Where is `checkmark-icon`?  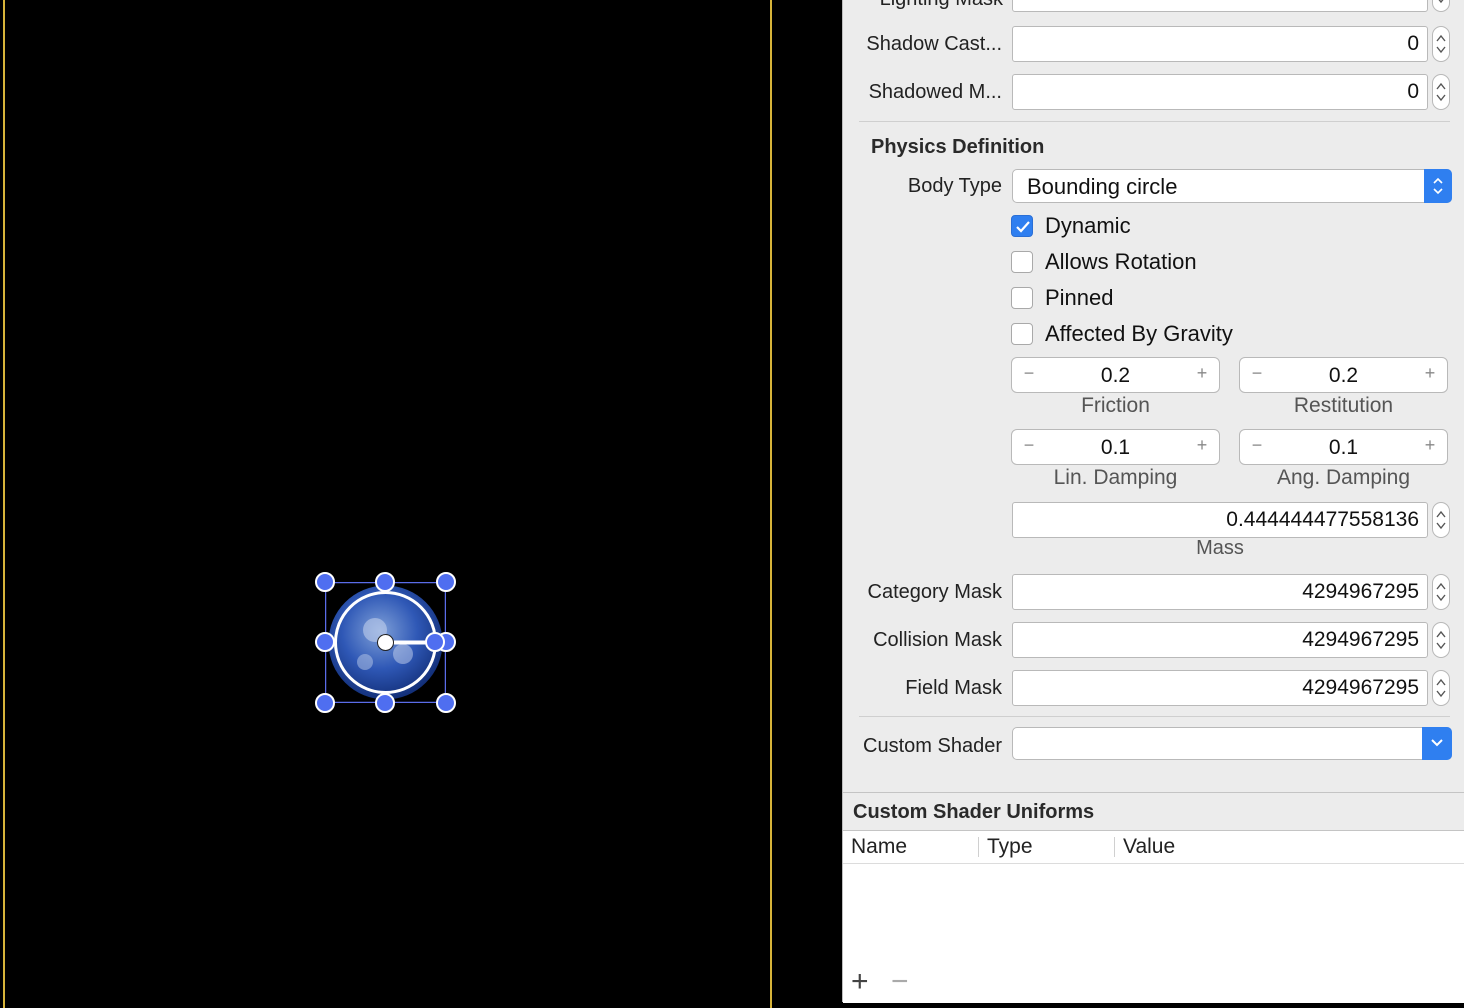
checkmark-icon is located at coordinates (1023, 227).